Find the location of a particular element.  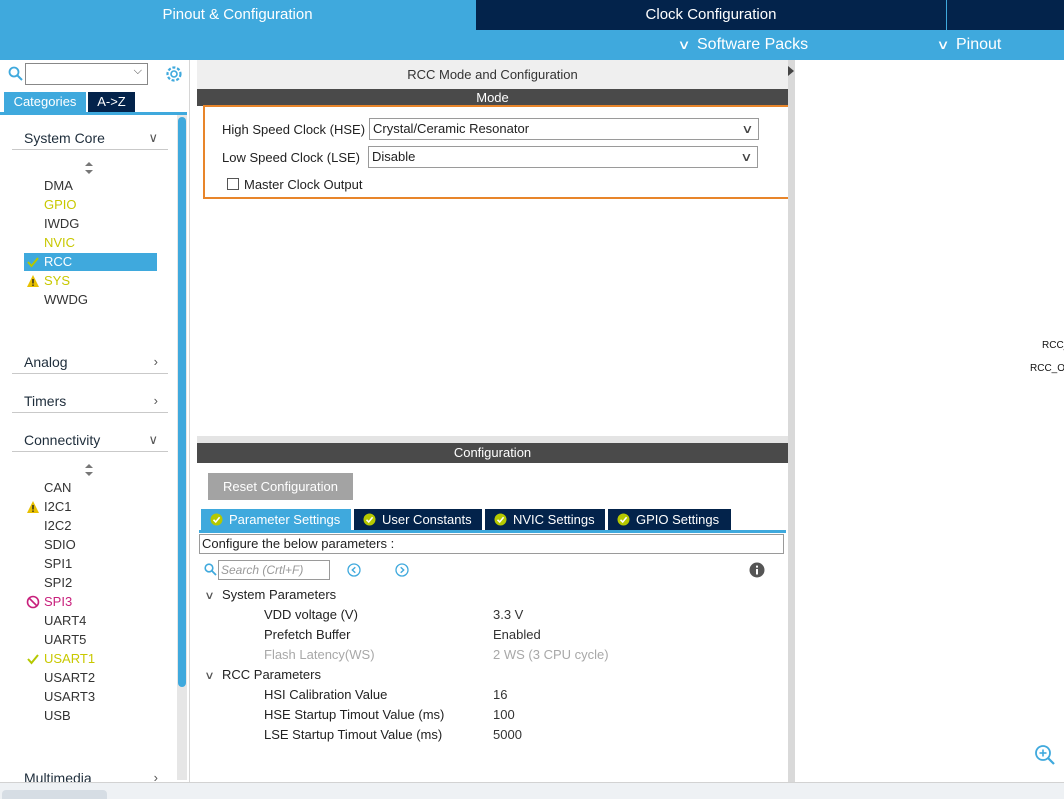

list-item-i2c2: I2C2 is located at coordinates (90, 526).